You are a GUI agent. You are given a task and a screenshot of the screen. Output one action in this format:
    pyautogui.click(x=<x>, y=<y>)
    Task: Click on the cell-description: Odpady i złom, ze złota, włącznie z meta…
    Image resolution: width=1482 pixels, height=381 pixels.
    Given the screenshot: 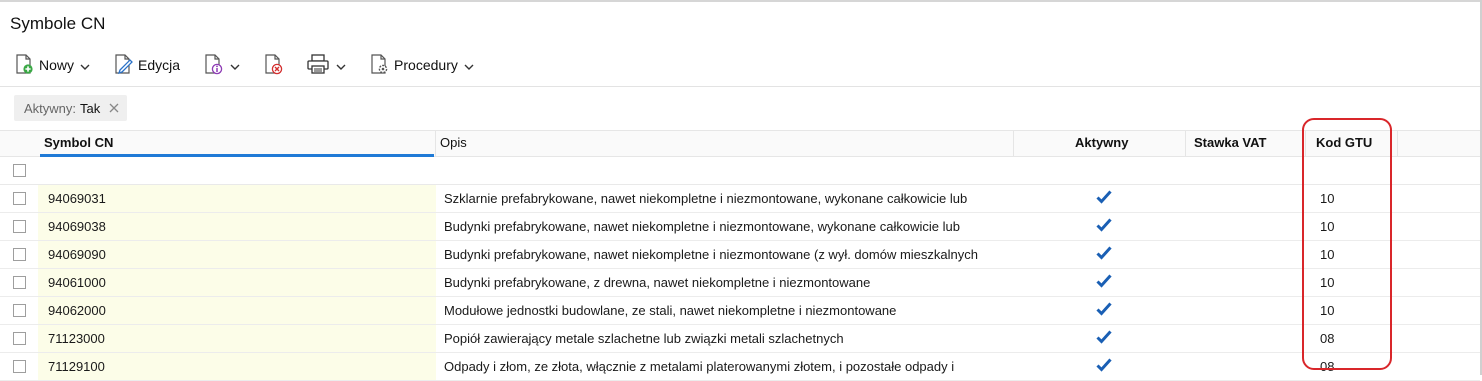 What is the action you would take?
    pyautogui.click(x=699, y=366)
    